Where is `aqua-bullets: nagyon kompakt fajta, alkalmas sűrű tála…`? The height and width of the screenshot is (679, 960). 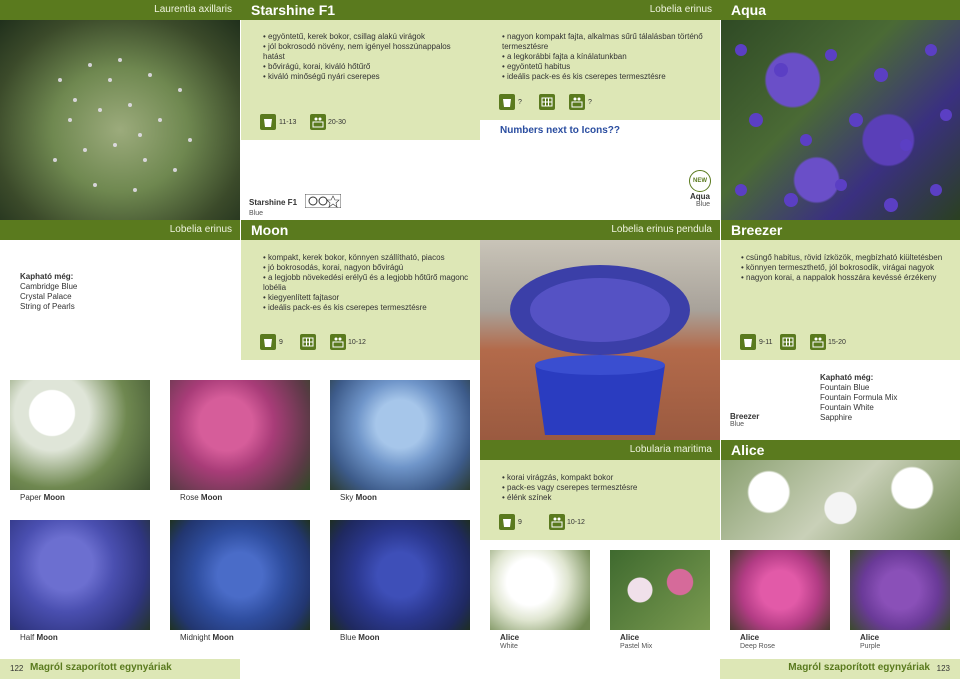 aqua-bullets: nagyon kompakt fajta, alkalmas sűrű tála… is located at coordinates (607, 57).